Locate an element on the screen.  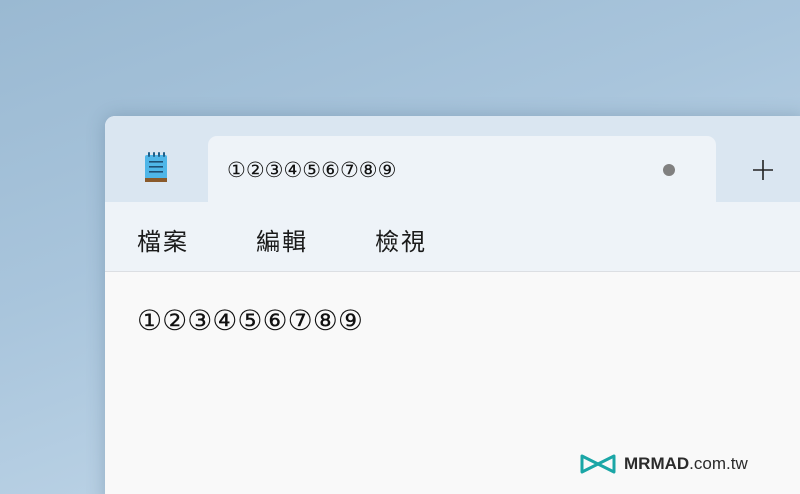
menu-bar: 檔案 編輯 檢視 is located at coordinates (452, 237).